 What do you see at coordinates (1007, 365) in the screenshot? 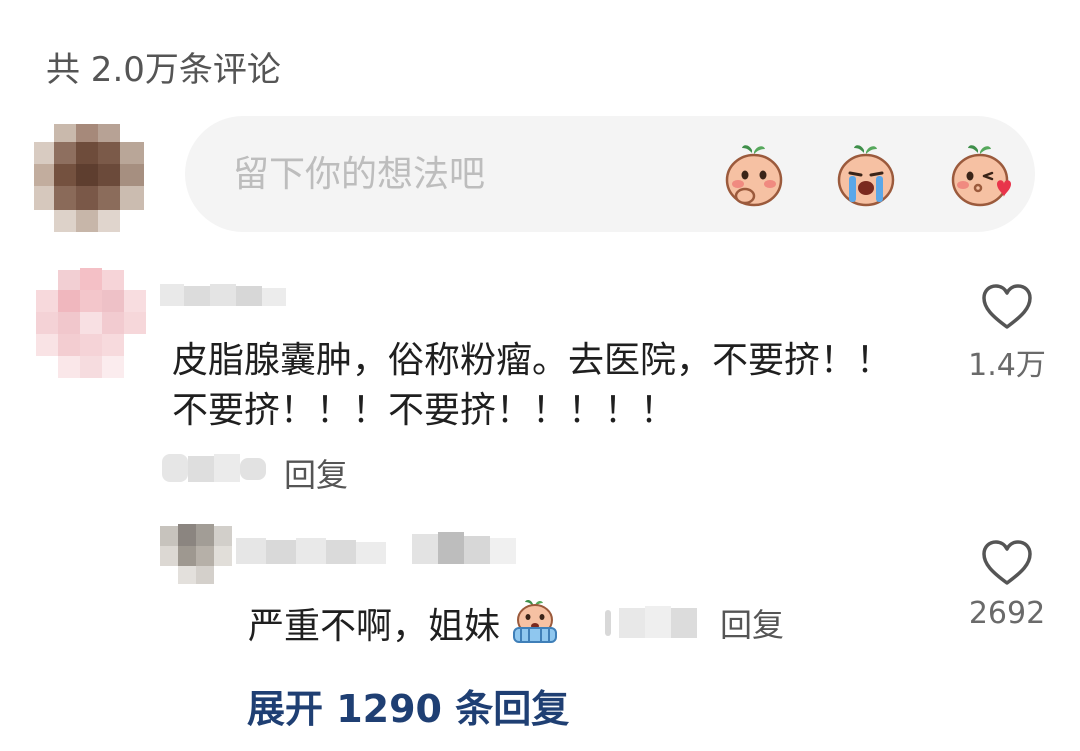
I see `like-count: 1.4万` at bounding box center [1007, 365].